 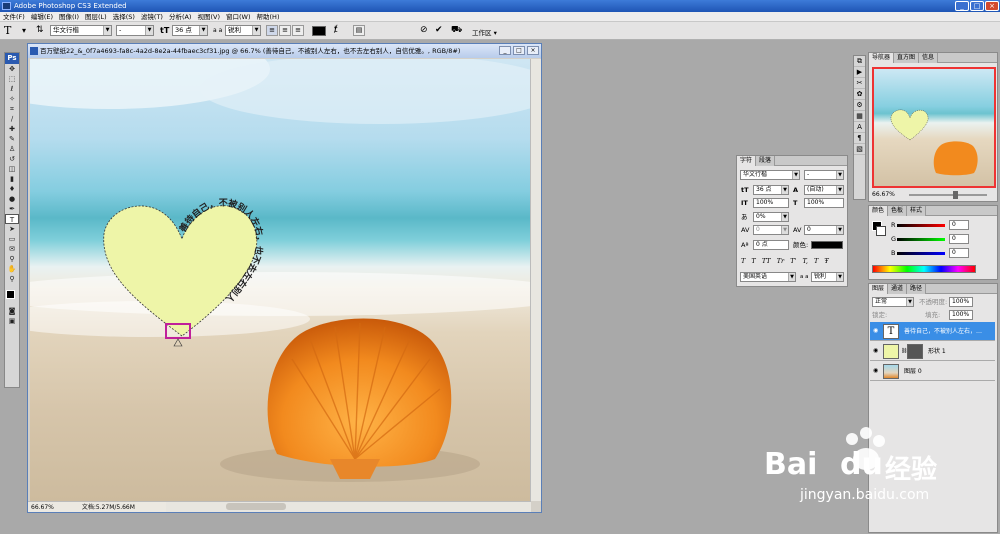 What do you see at coordinates (881, 231) in the screenshot?
I see `color-bg-swatch` at bounding box center [881, 231].